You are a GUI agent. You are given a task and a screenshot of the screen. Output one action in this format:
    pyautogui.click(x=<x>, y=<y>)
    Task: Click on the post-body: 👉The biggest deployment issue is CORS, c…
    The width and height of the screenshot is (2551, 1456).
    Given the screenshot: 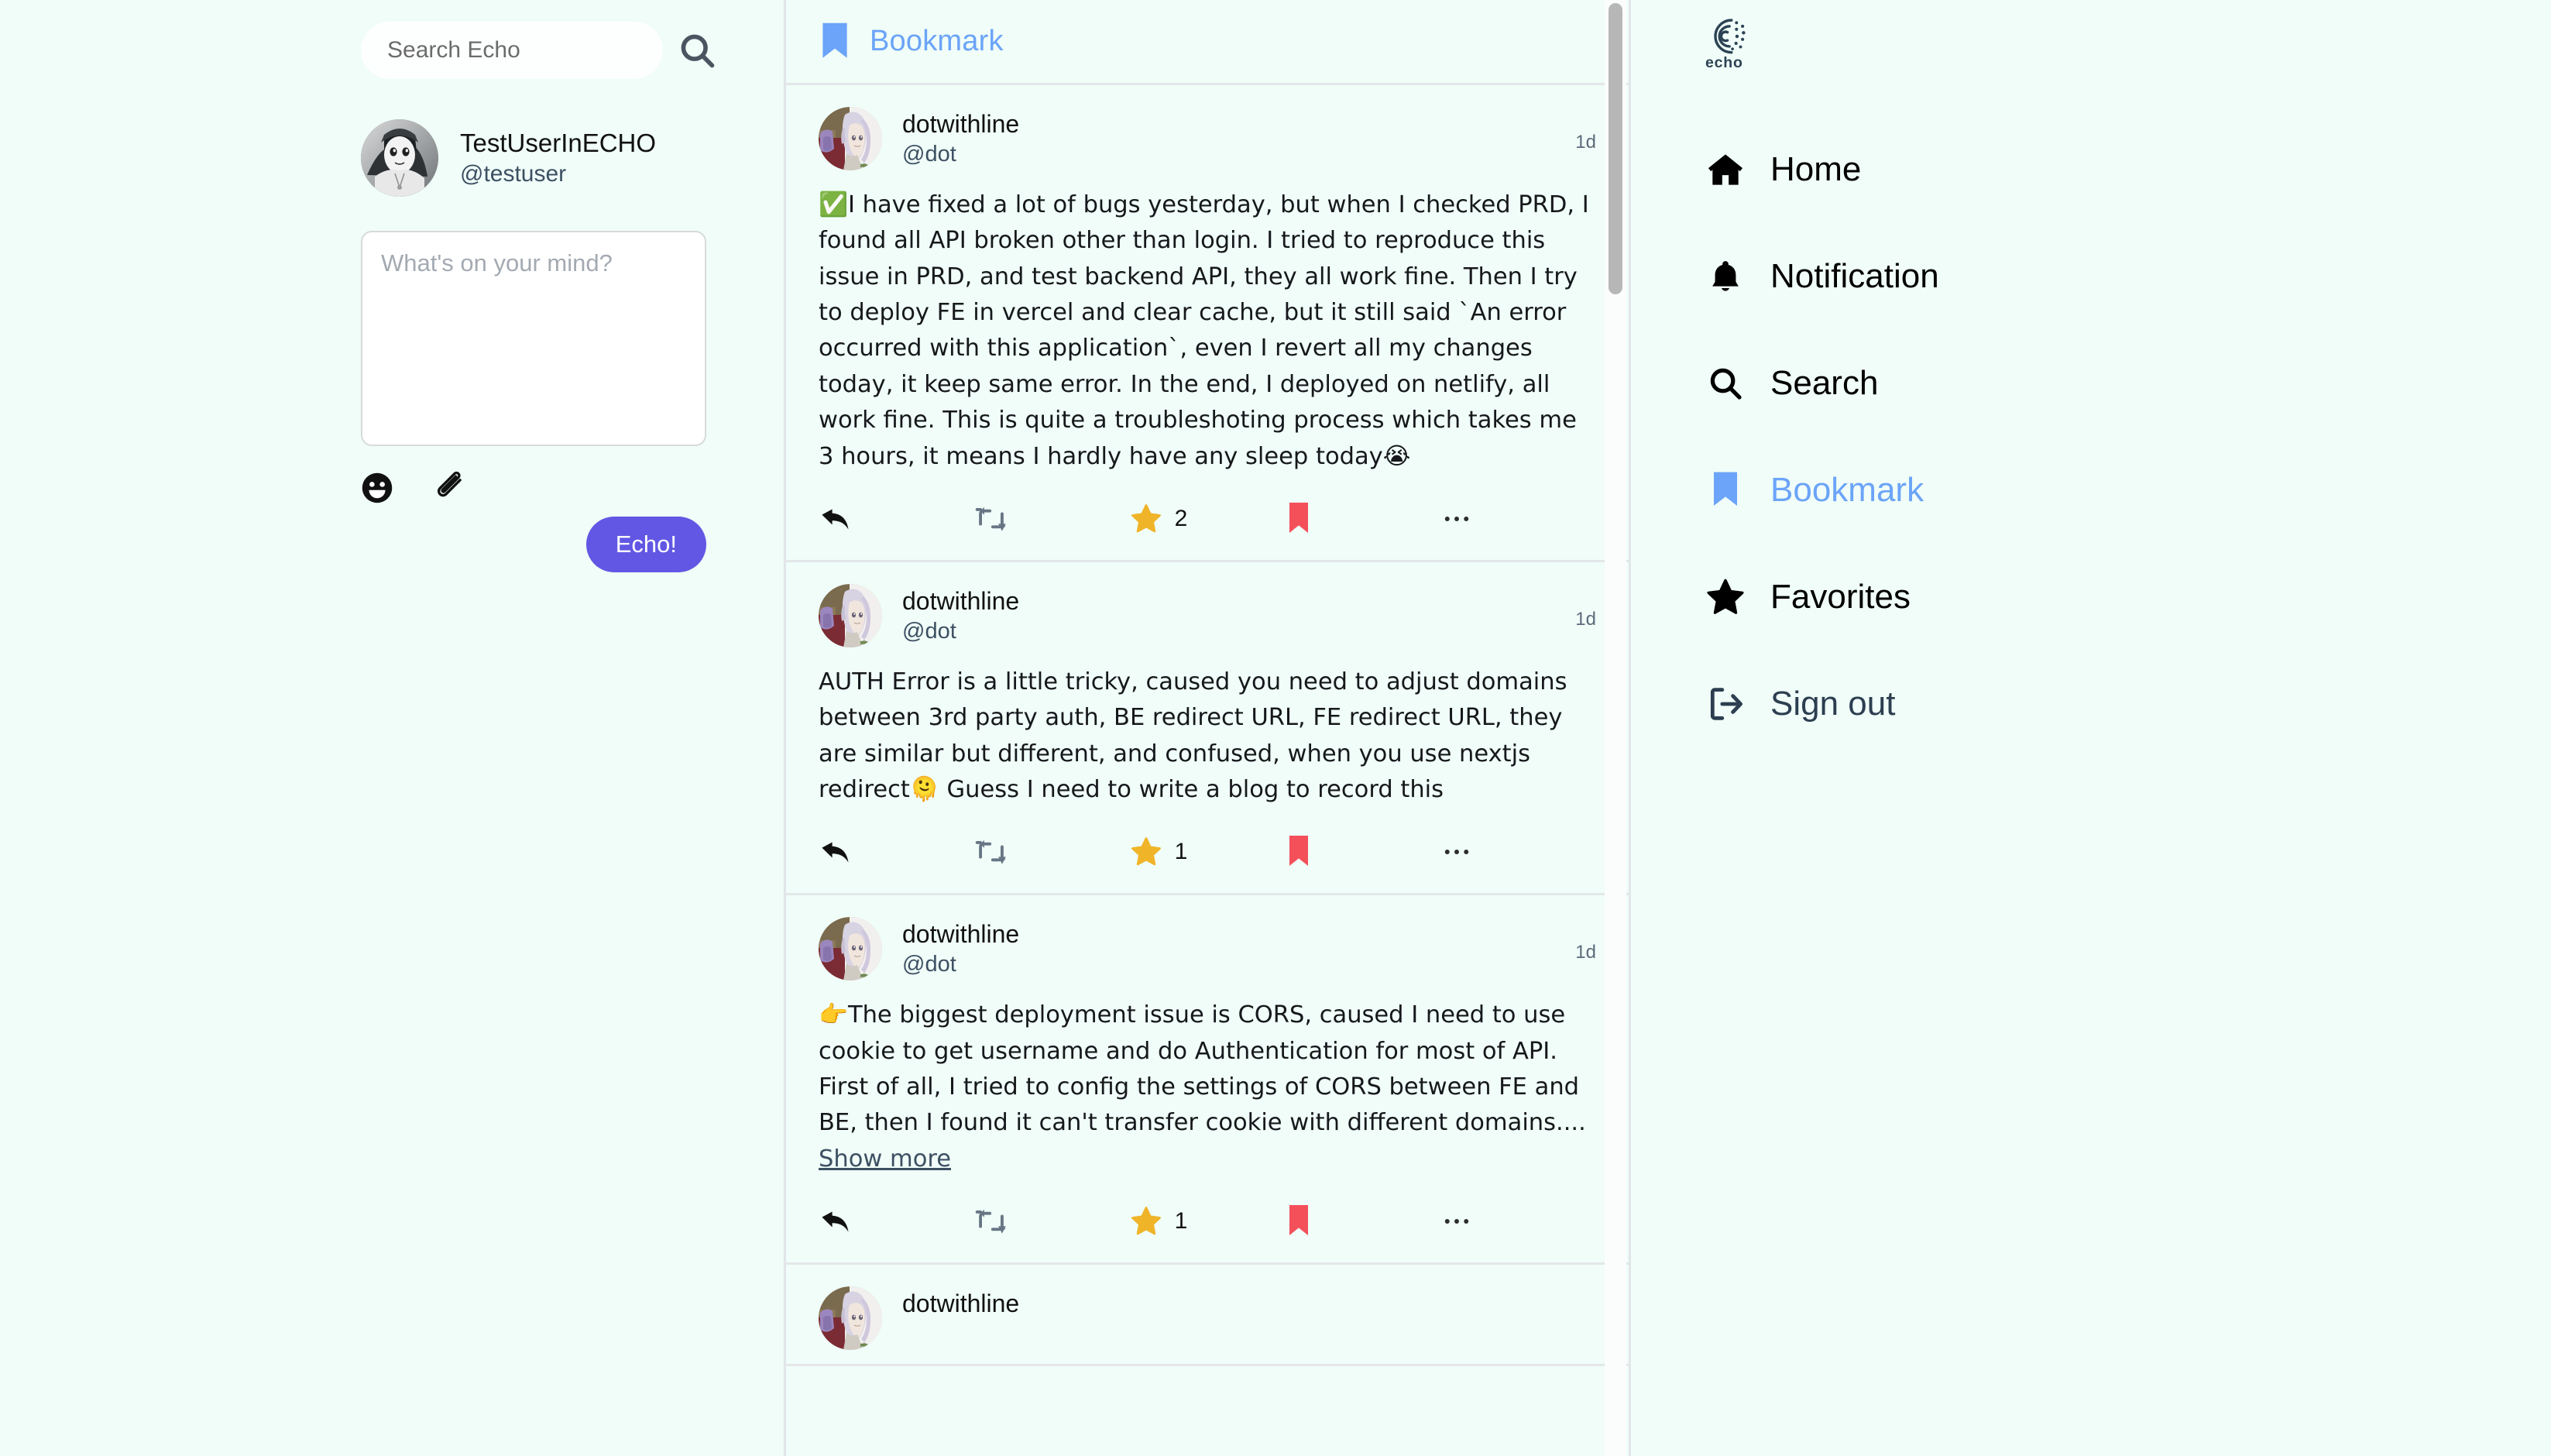 What is the action you would take?
    pyautogui.click(x=1202, y=1087)
    